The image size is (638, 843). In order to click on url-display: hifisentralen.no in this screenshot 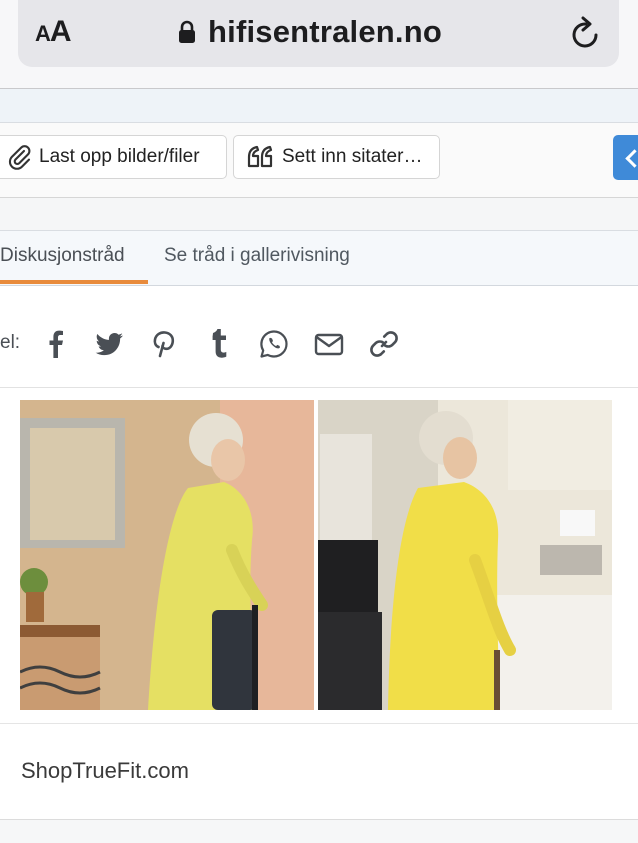, I will do `click(310, 32)`.